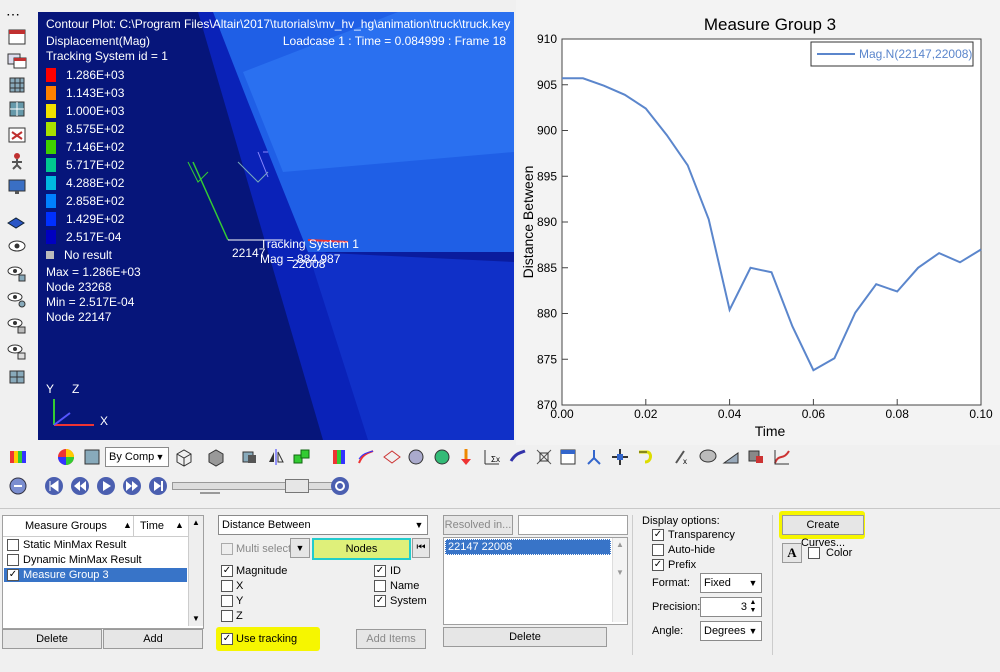 Image resolution: width=1000 pixels, height=672 pixels. Describe the element at coordinates (323, 525) in the screenshot. I see `measure-type-dropdown: Distance Between ▼` at that location.